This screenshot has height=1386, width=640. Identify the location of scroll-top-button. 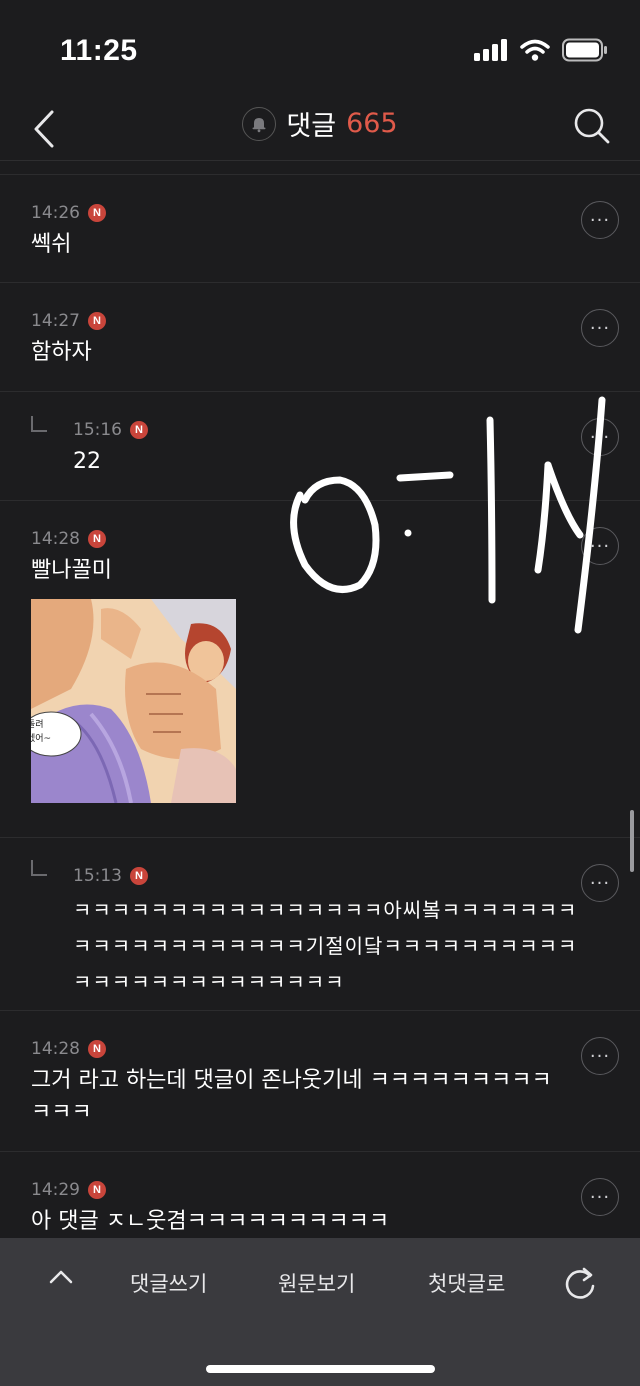
(61, 1279).